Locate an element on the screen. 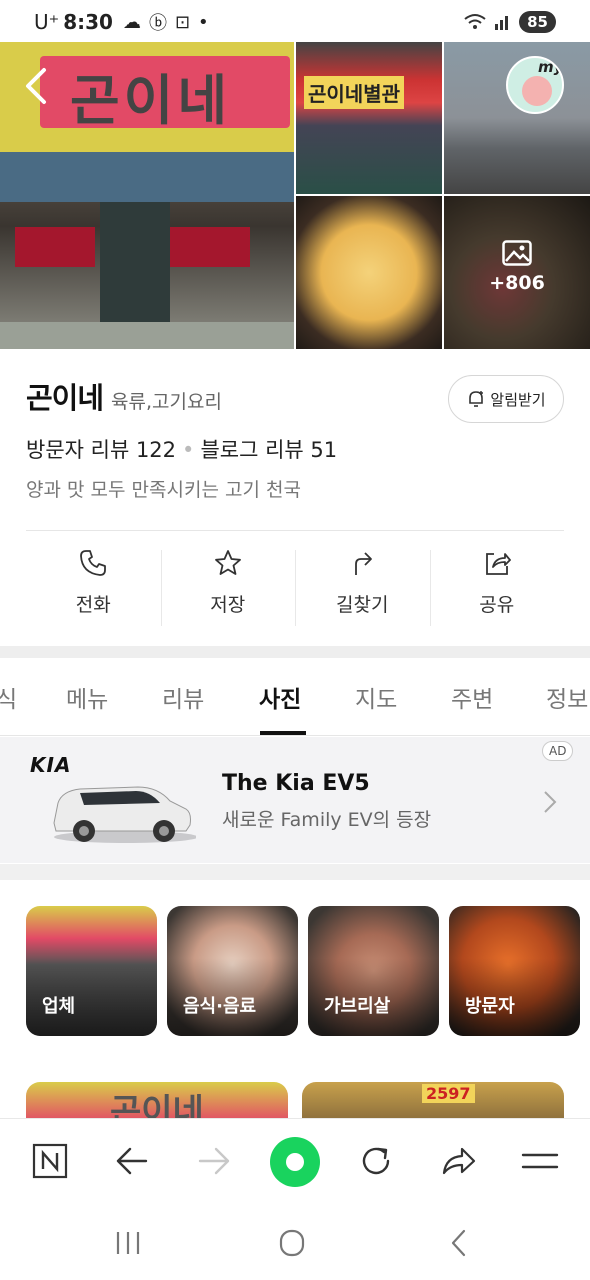  category-label: 음식·음료 is located at coordinates (220, 1006).